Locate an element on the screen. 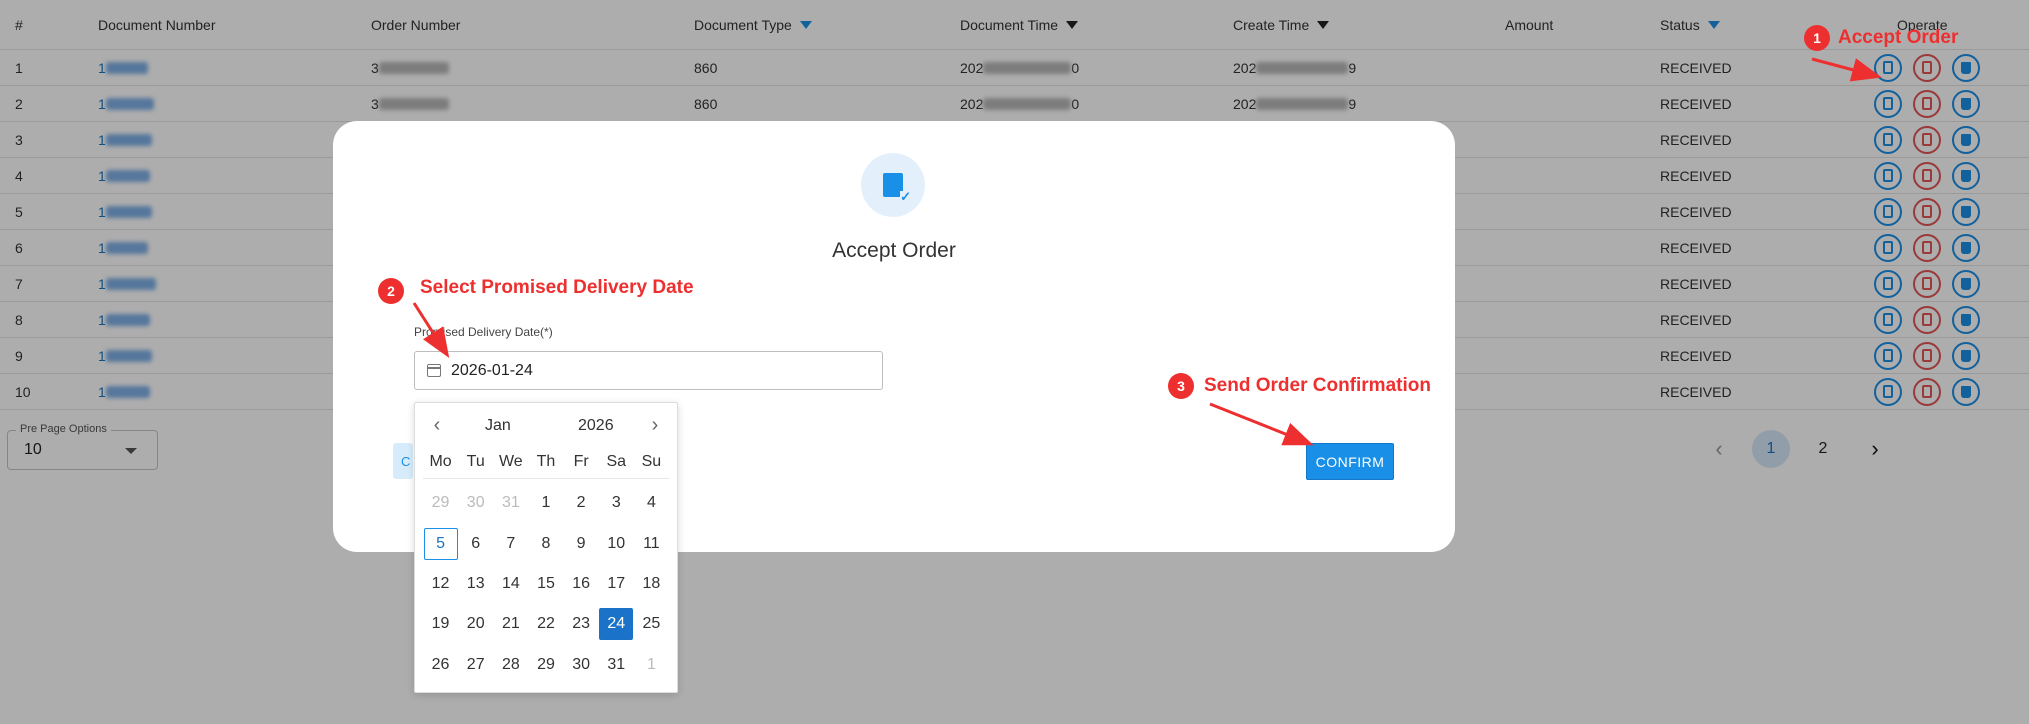 This screenshot has width=2029, height=724. annotation-badge-1: 1 is located at coordinates (1817, 38).